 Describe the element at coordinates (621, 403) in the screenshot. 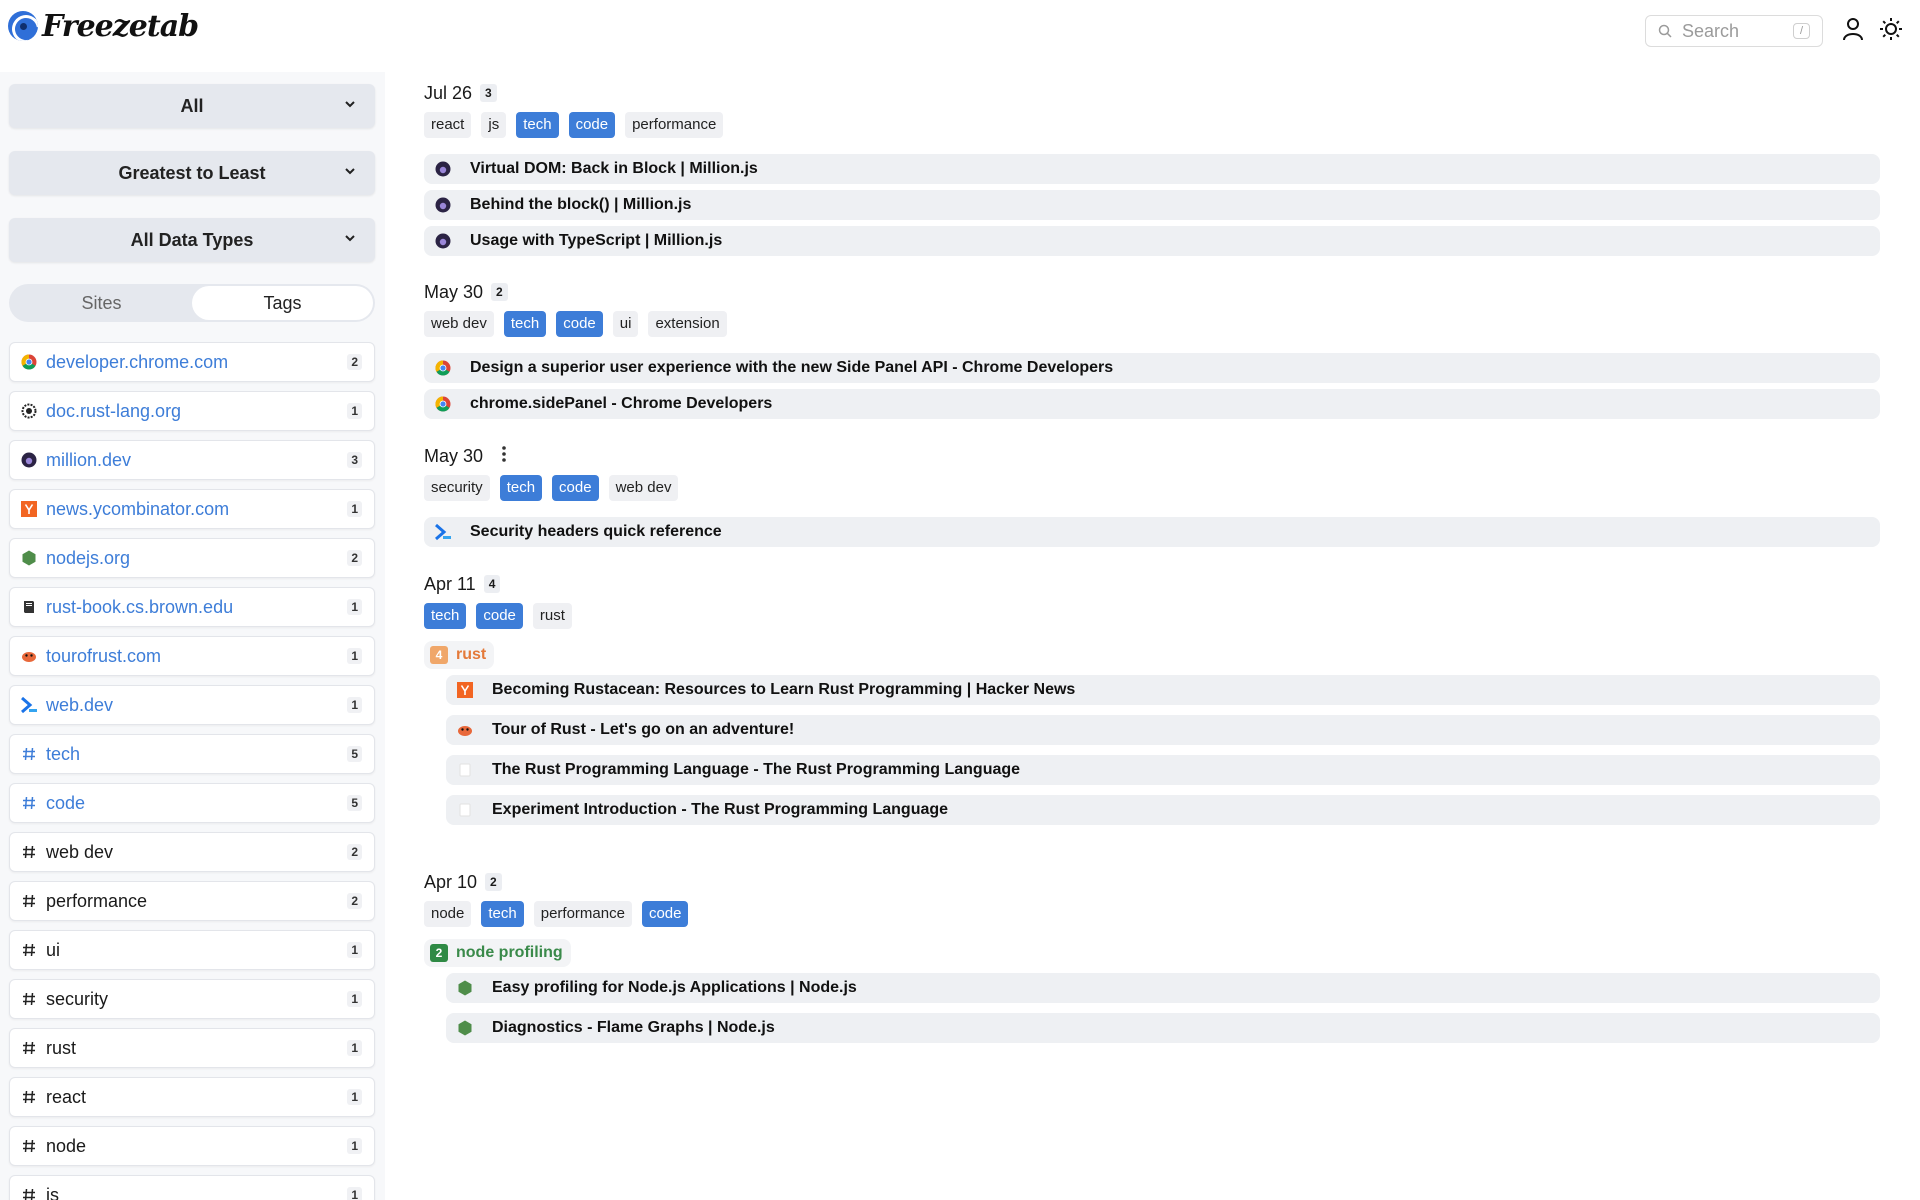

I see `tab-title: chrome.sidePanel - Chrome Developers` at that location.